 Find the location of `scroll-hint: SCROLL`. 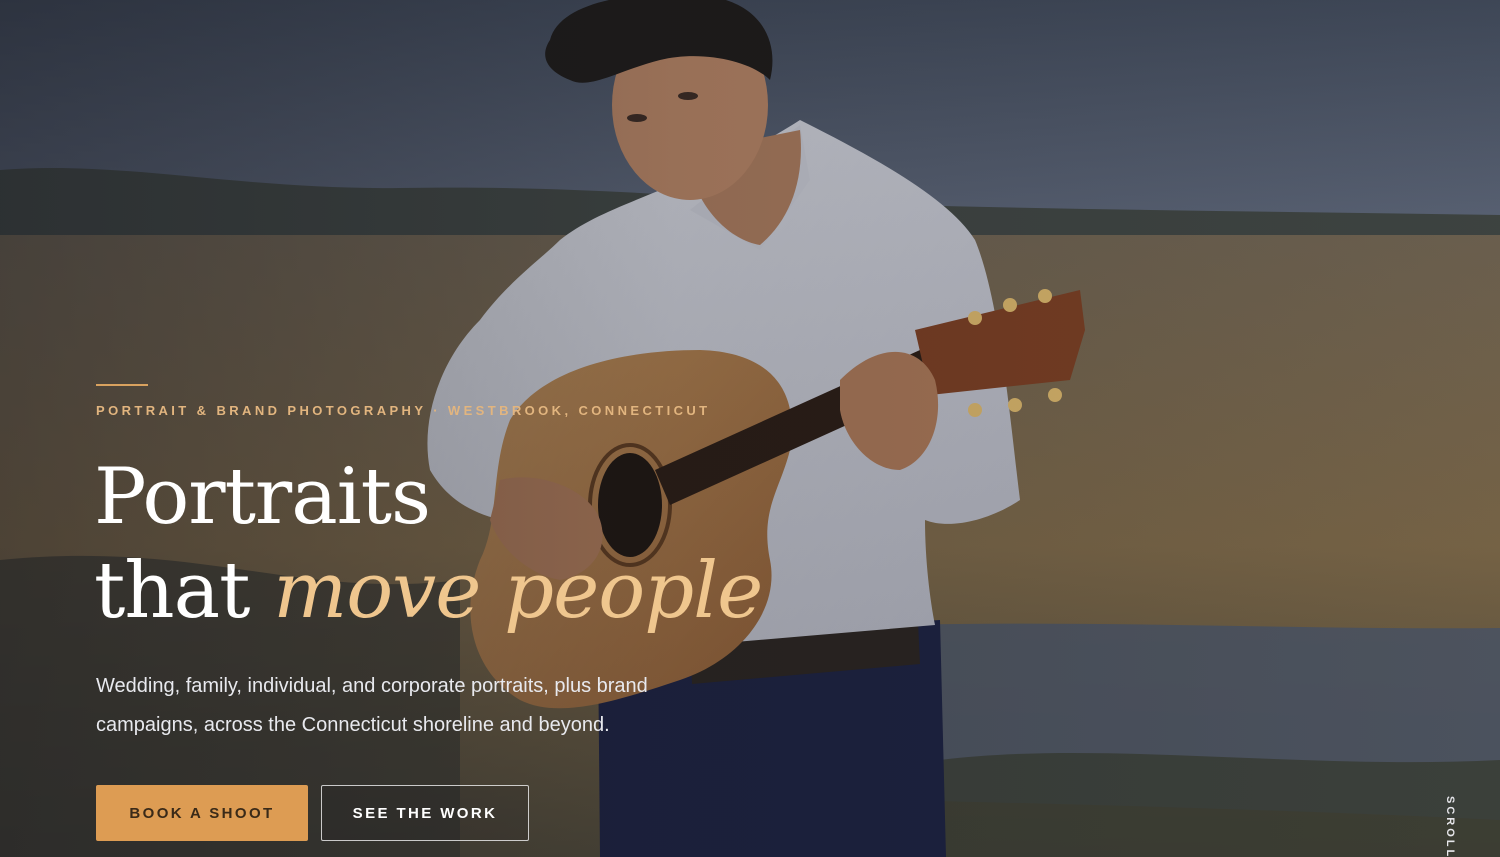

scroll-hint: SCROLL is located at coordinates (1450, 826).